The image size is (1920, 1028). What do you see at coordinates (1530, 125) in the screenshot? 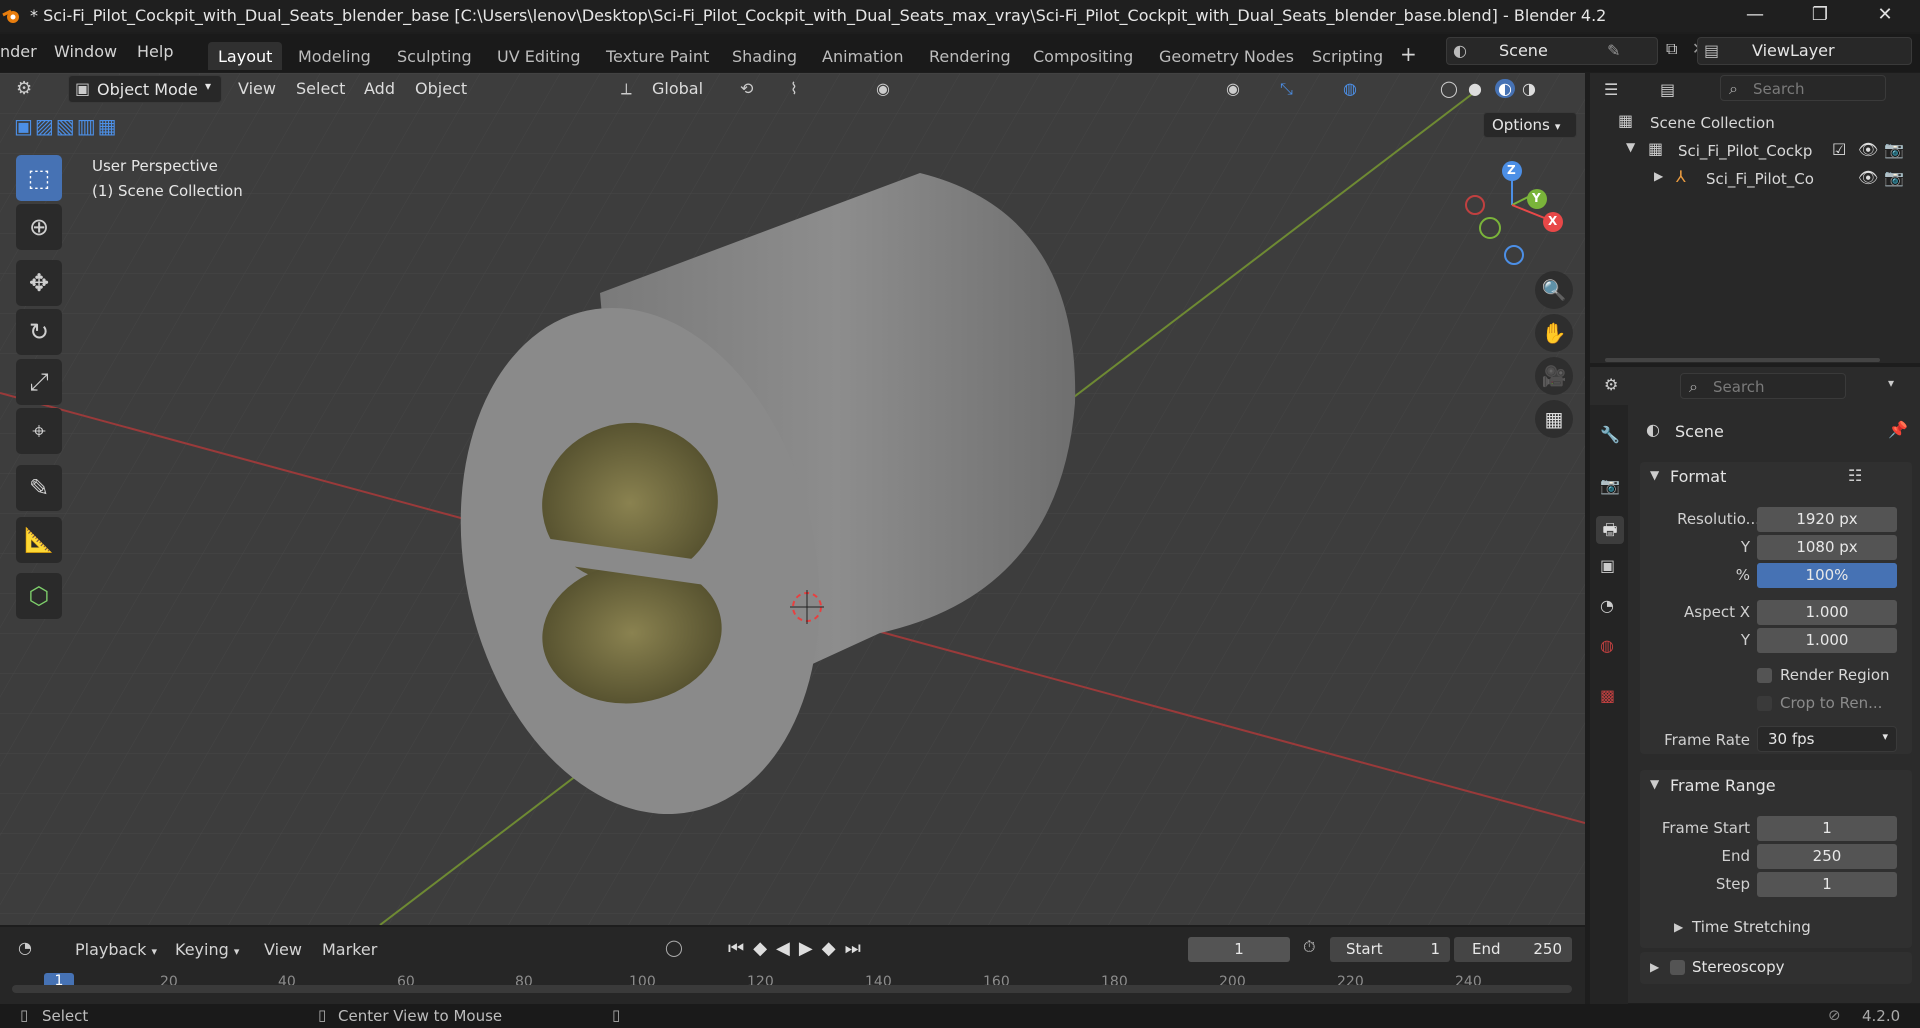
I see `options-dropdown: Options ▾` at bounding box center [1530, 125].